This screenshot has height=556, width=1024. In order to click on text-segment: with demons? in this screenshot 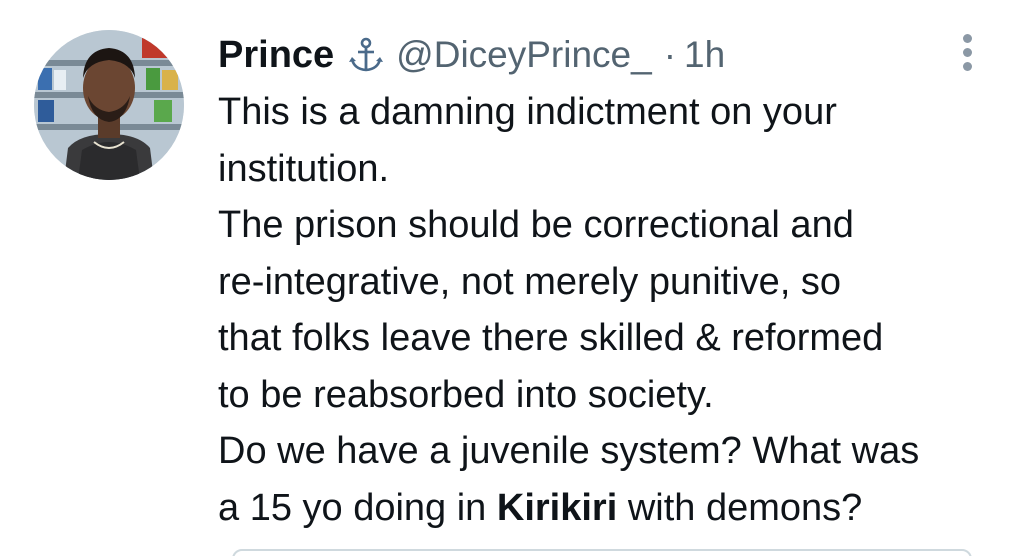, I will do `click(740, 507)`.